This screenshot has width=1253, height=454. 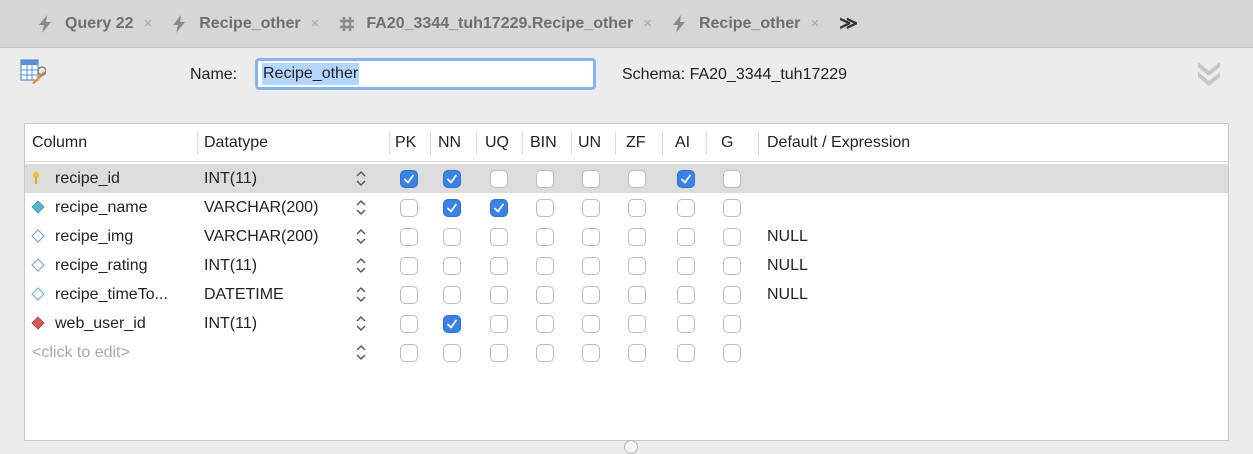 What do you see at coordinates (626, 178) in the screenshot?
I see `table-row: recipe_id INT(11)` at bounding box center [626, 178].